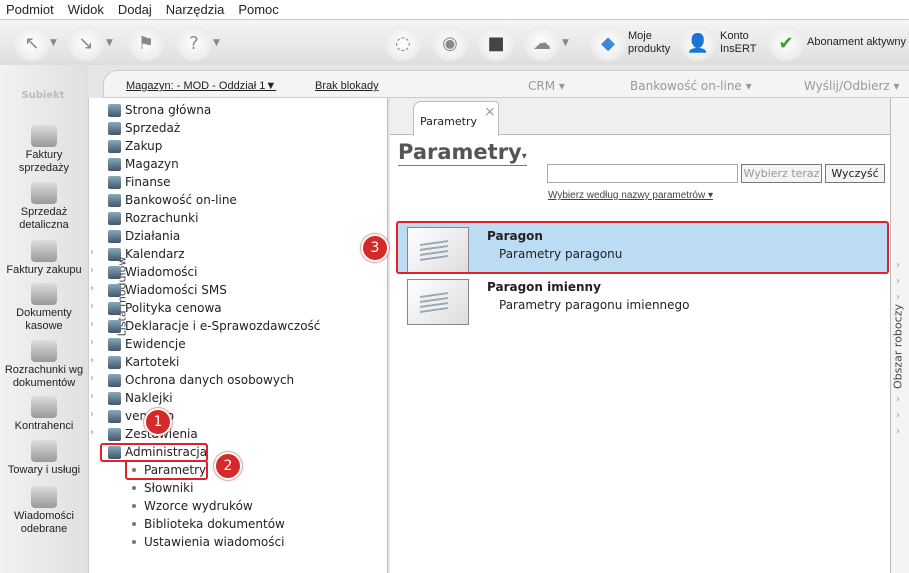 This screenshot has height=573, width=909. Describe the element at coordinates (456, 118) in the screenshot. I see `tab-parametry: Parametry ×` at that location.